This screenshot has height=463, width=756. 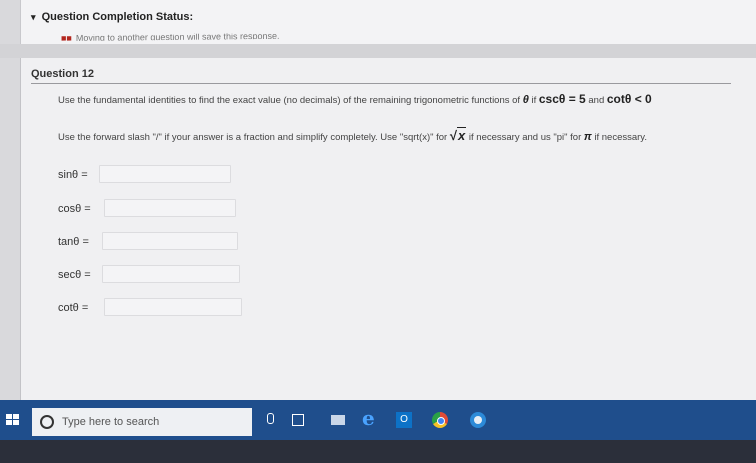 What do you see at coordinates (171, 274) in the screenshot?
I see `sec-answer-input` at bounding box center [171, 274].